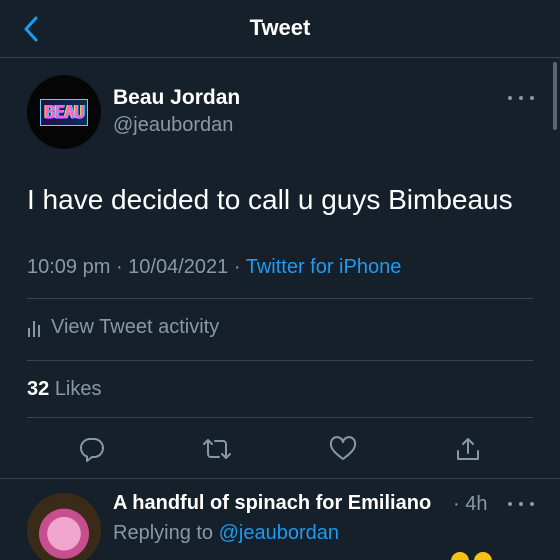 This screenshot has width=560, height=560. What do you see at coordinates (272, 503) in the screenshot?
I see `reply-author-name: A handful of spinach for Emiliano` at bounding box center [272, 503].